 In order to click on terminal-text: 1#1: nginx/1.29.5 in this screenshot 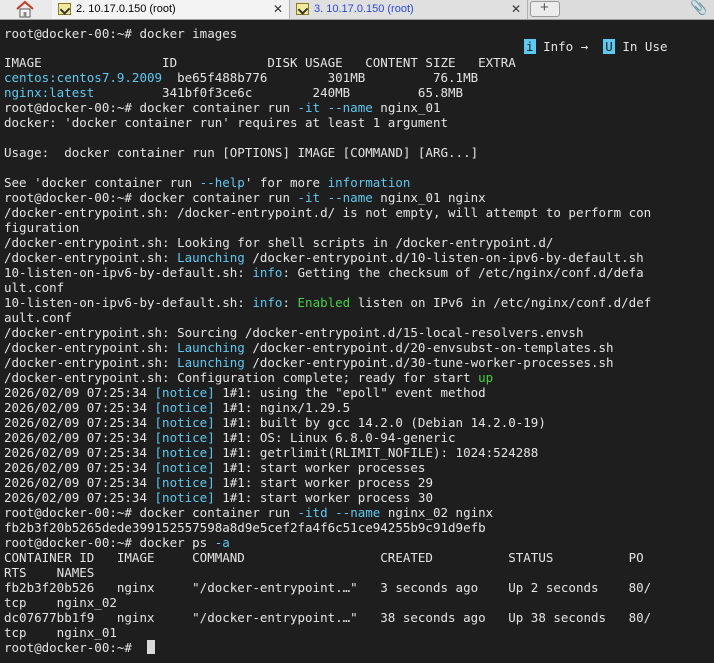, I will do `click(282, 407)`.